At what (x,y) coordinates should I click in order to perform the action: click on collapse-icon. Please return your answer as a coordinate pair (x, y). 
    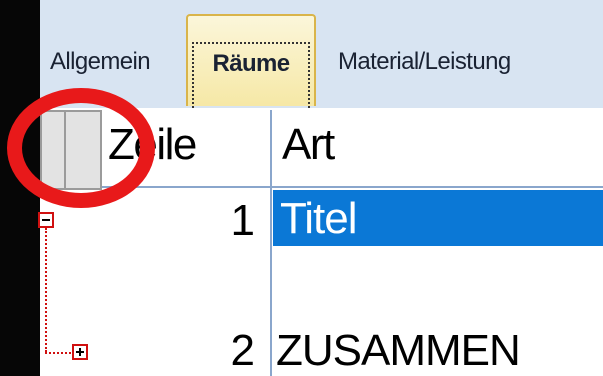
    Looking at the image, I should click on (46, 220).